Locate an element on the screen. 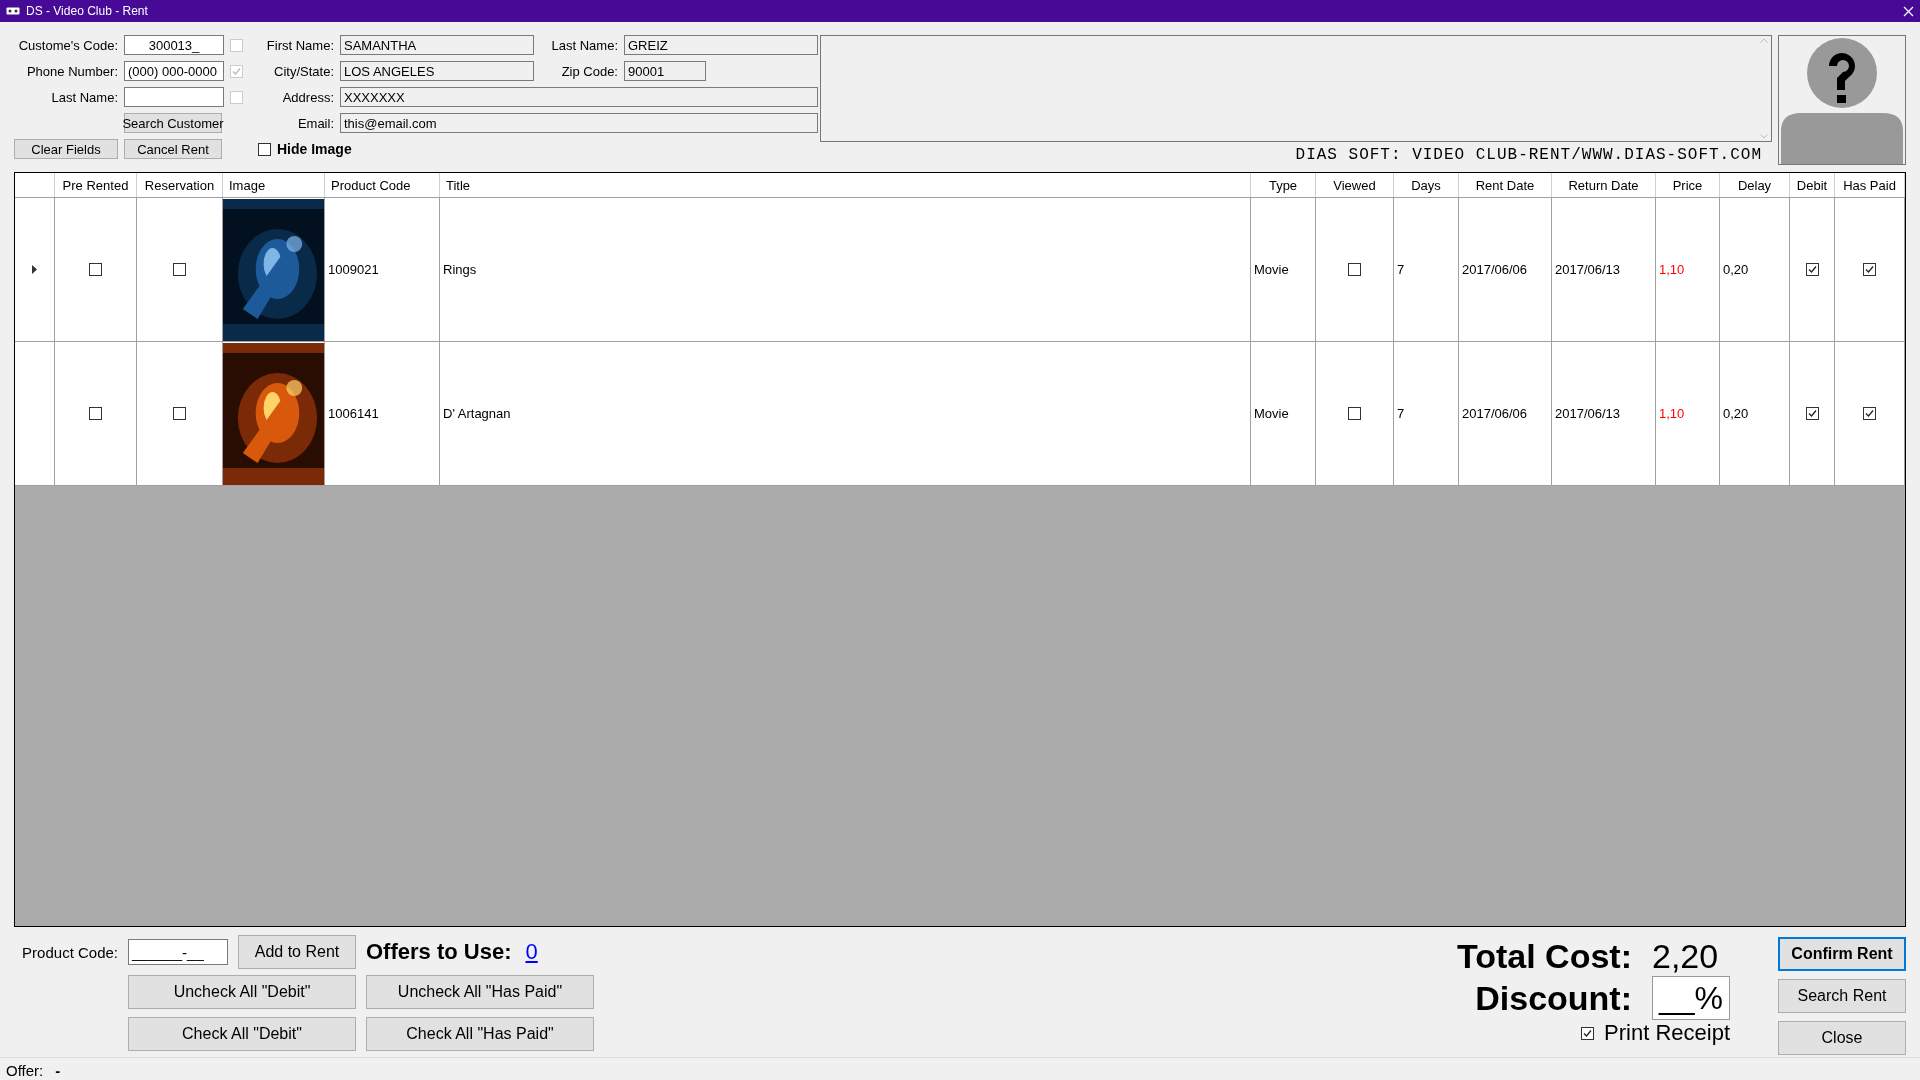 This screenshot has width=1920, height=1080. phone-field: (000) 000-0000 is located at coordinates (174, 71).